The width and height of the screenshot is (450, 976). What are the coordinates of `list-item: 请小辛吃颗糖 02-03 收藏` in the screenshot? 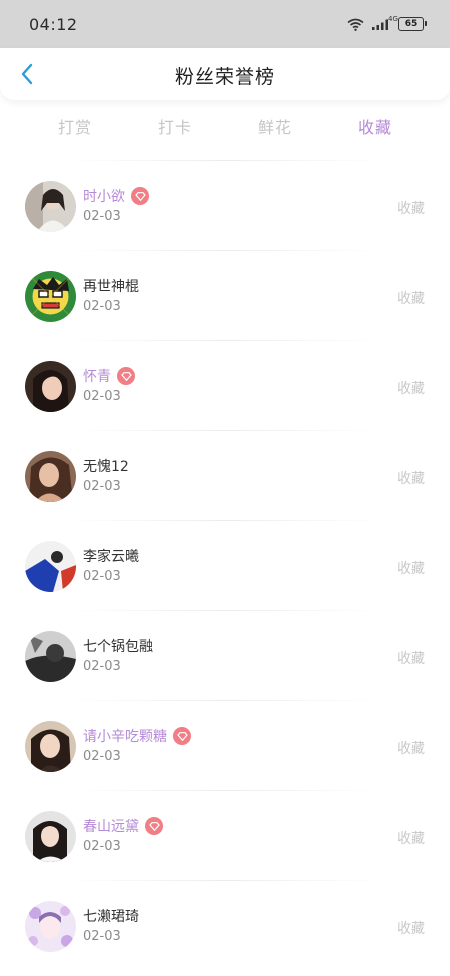 It's located at (225, 745).